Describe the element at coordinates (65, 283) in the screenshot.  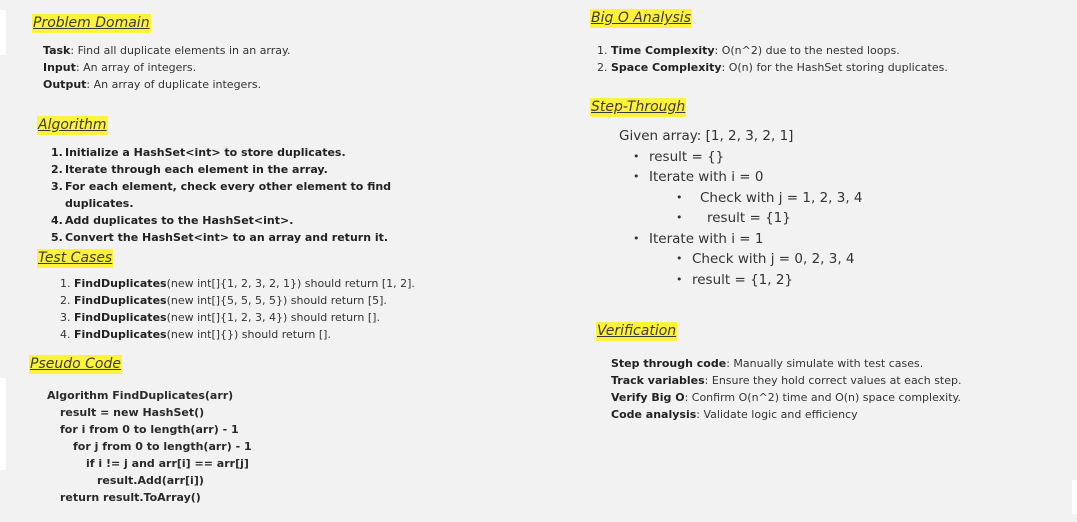
I see `test-case-number: 1.` at that location.